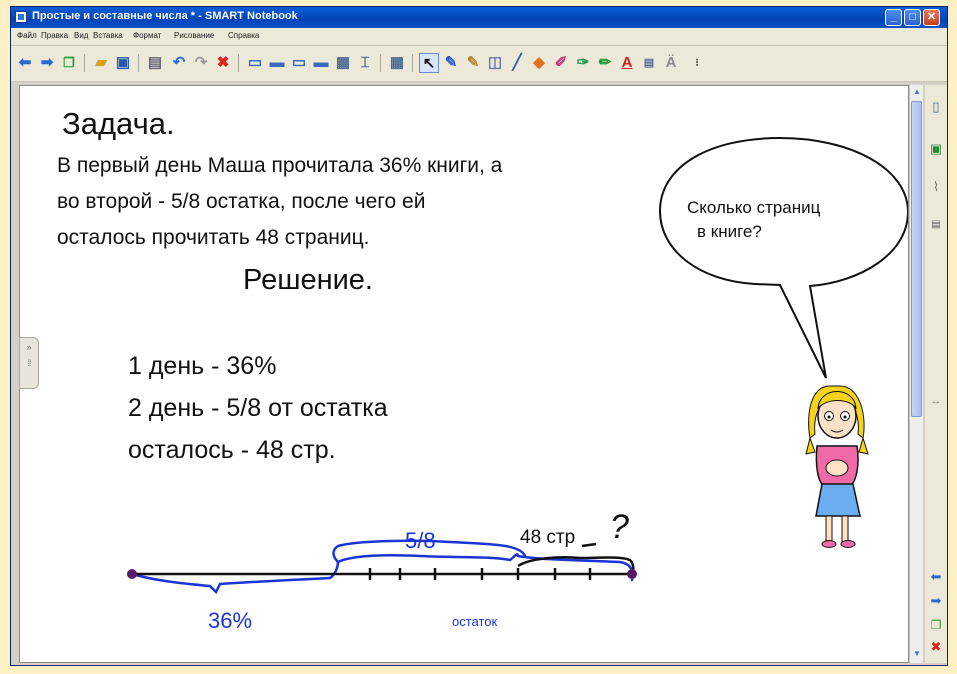  Describe the element at coordinates (27, 35) in the screenshot. I see `menu-file: Файл` at that location.